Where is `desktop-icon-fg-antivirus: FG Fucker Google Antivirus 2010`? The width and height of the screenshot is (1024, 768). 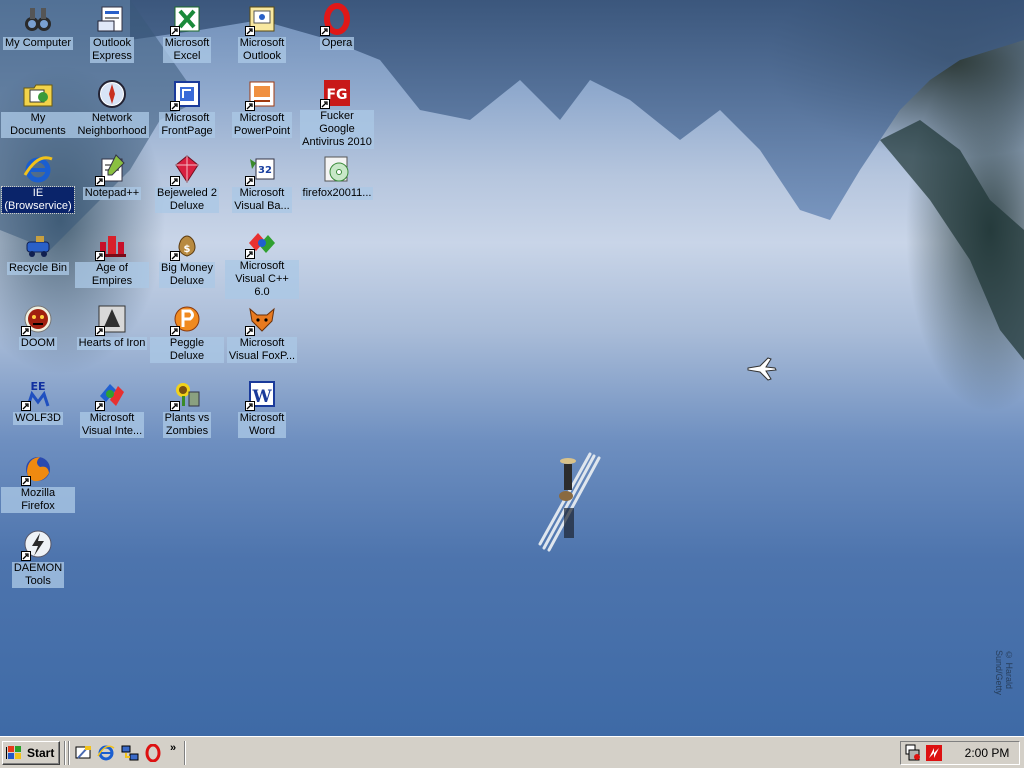 desktop-icon-fg-antivirus: FG Fucker Google Antivirus 2010 is located at coordinates (337, 113).